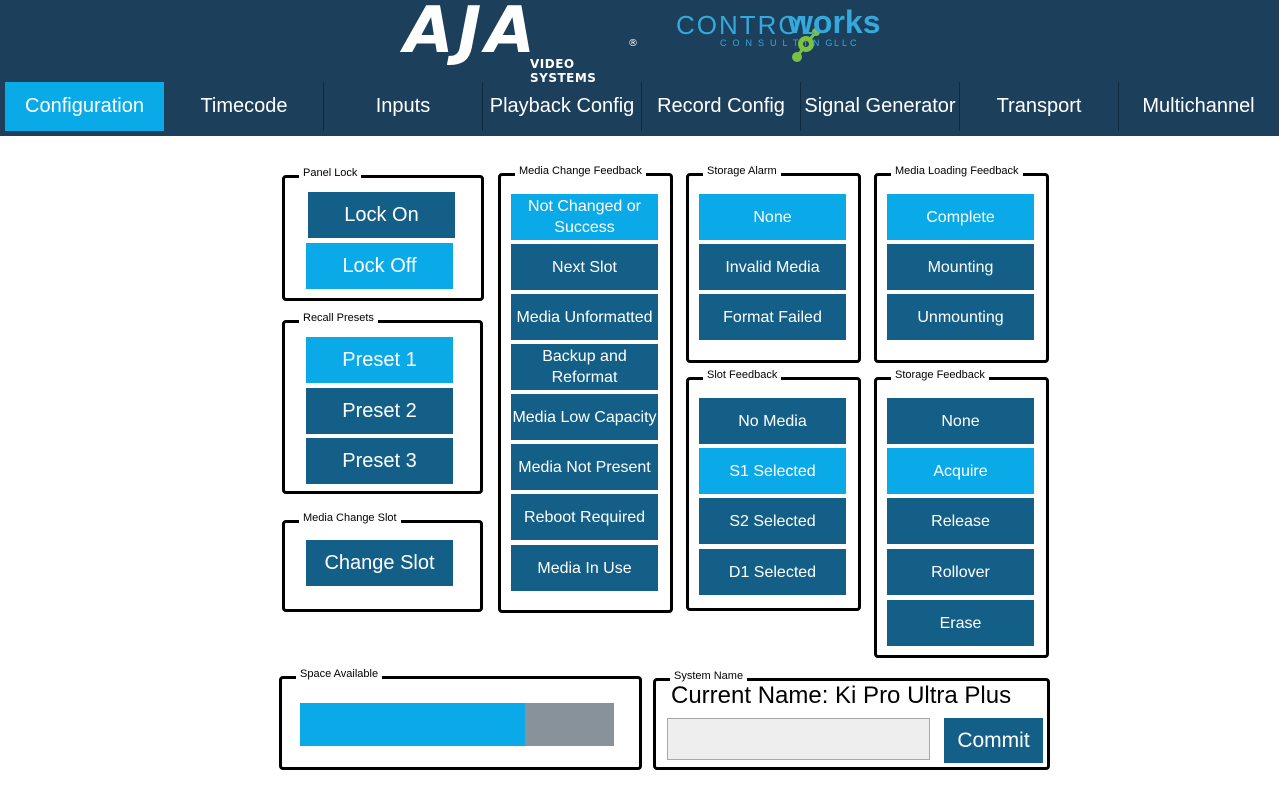  I want to click on acquire-button: Acquire, so click(960, 471).